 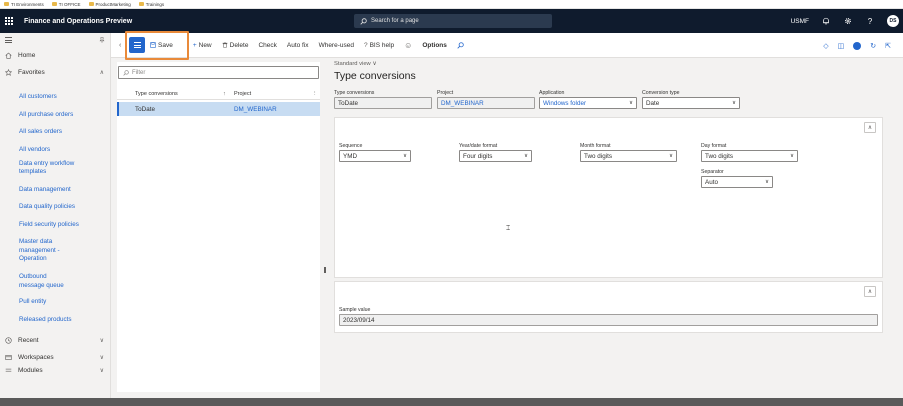 I want to click on bishelp-button: ? BIS help, so click(x=379, y=45).